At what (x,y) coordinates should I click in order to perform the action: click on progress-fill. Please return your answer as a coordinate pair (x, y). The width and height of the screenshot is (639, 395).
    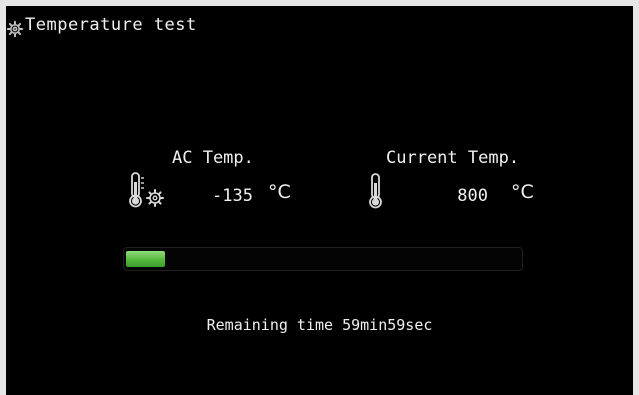
    Looking at the image, I should click on (145, 259).